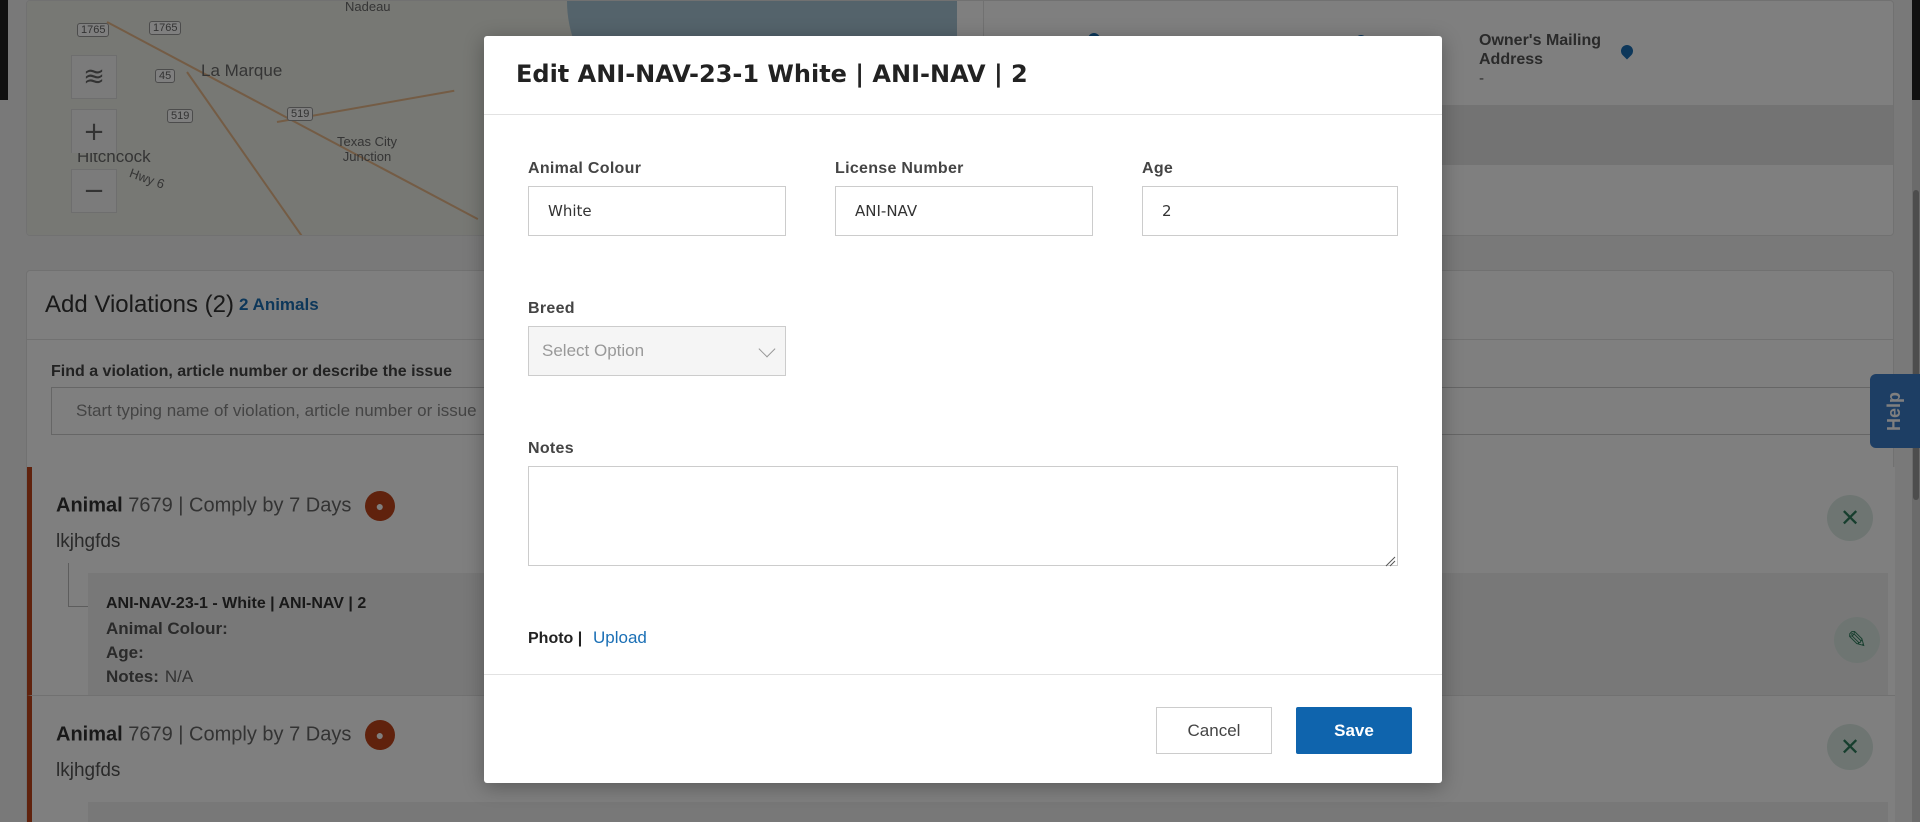  I want to click on notes-textarea, so click(963, 516).